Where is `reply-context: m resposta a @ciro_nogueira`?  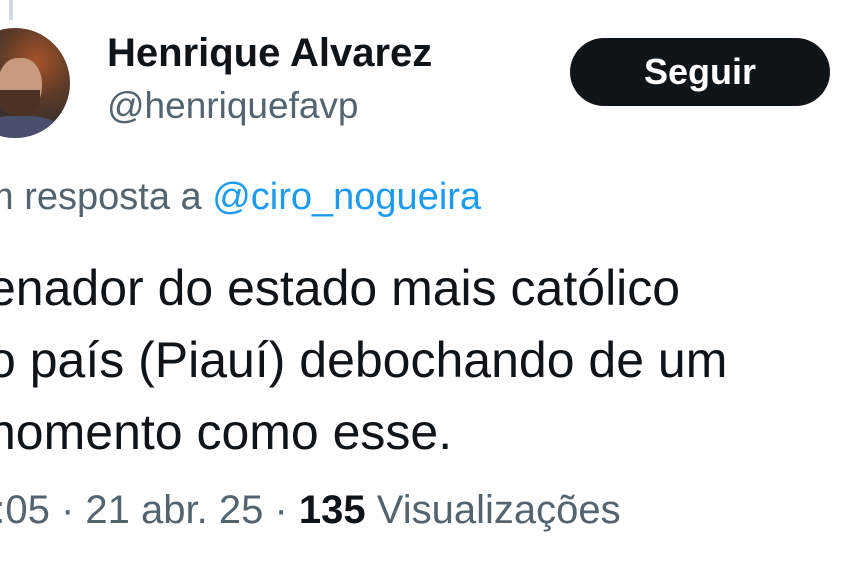 reply-context: m resposta a @ciro_nogueira is located at coordinates (240, 197).